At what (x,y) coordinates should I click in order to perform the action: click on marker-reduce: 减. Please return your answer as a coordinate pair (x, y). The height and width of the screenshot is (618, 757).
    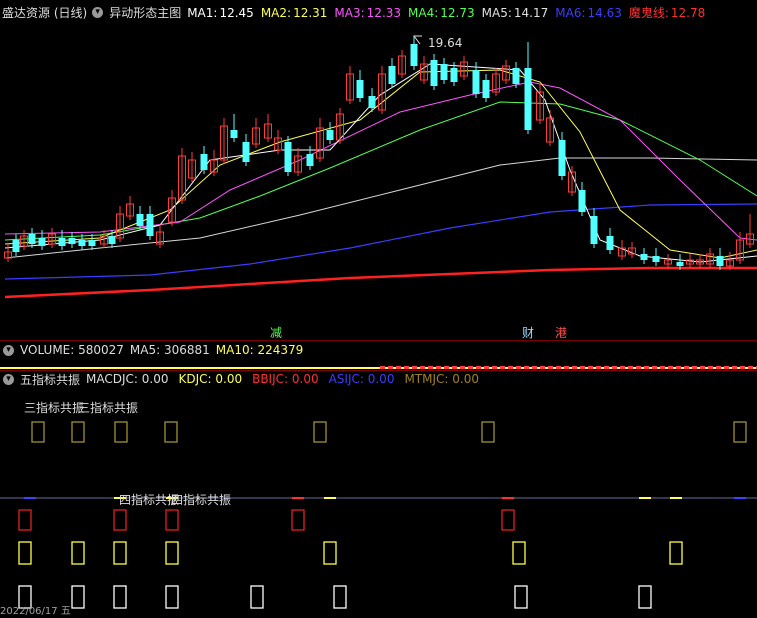
    Looking at the image, I should click on (276, 333).